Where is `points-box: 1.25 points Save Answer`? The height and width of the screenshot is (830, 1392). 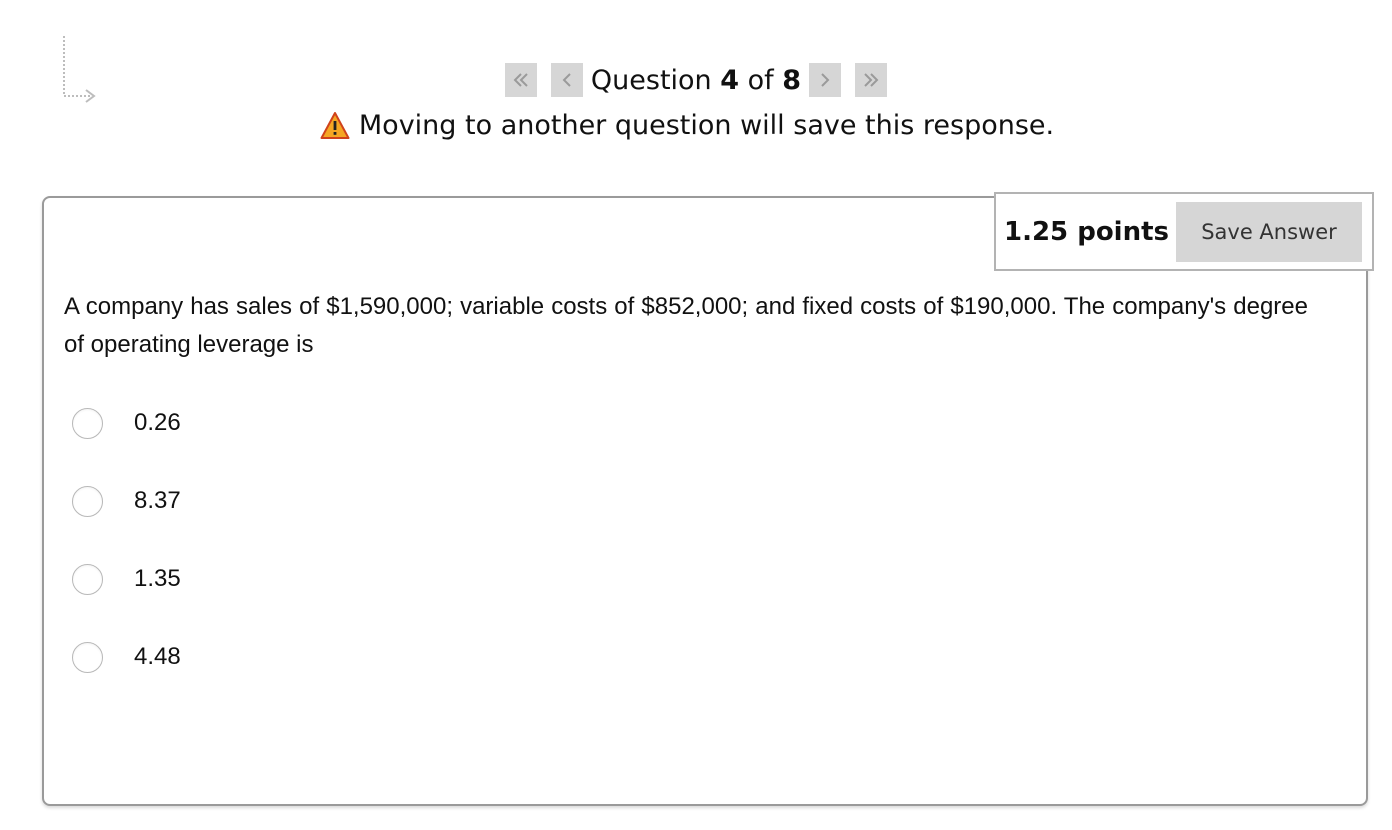
points-box: 1.25 points Save Answer is located at coordinates (1184, 231).